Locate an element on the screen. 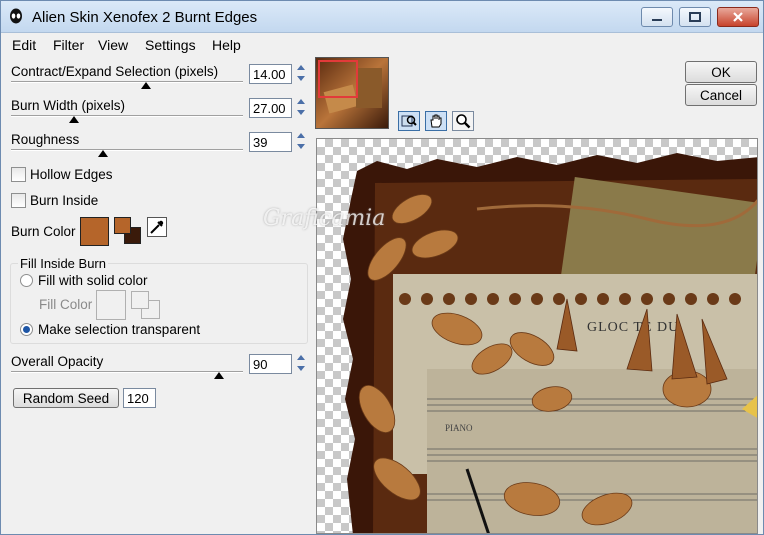  zoom-preview-tool is located at coordinates (409, 121).